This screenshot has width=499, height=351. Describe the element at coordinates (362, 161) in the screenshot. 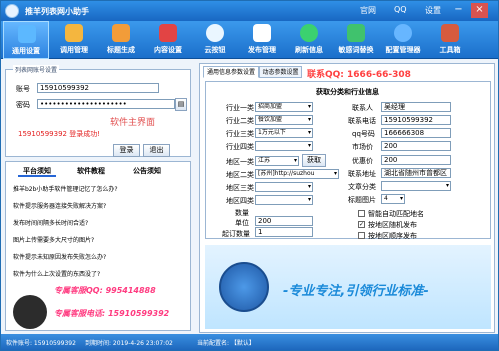

I see `discount-price-label: 优惠价` at that location.